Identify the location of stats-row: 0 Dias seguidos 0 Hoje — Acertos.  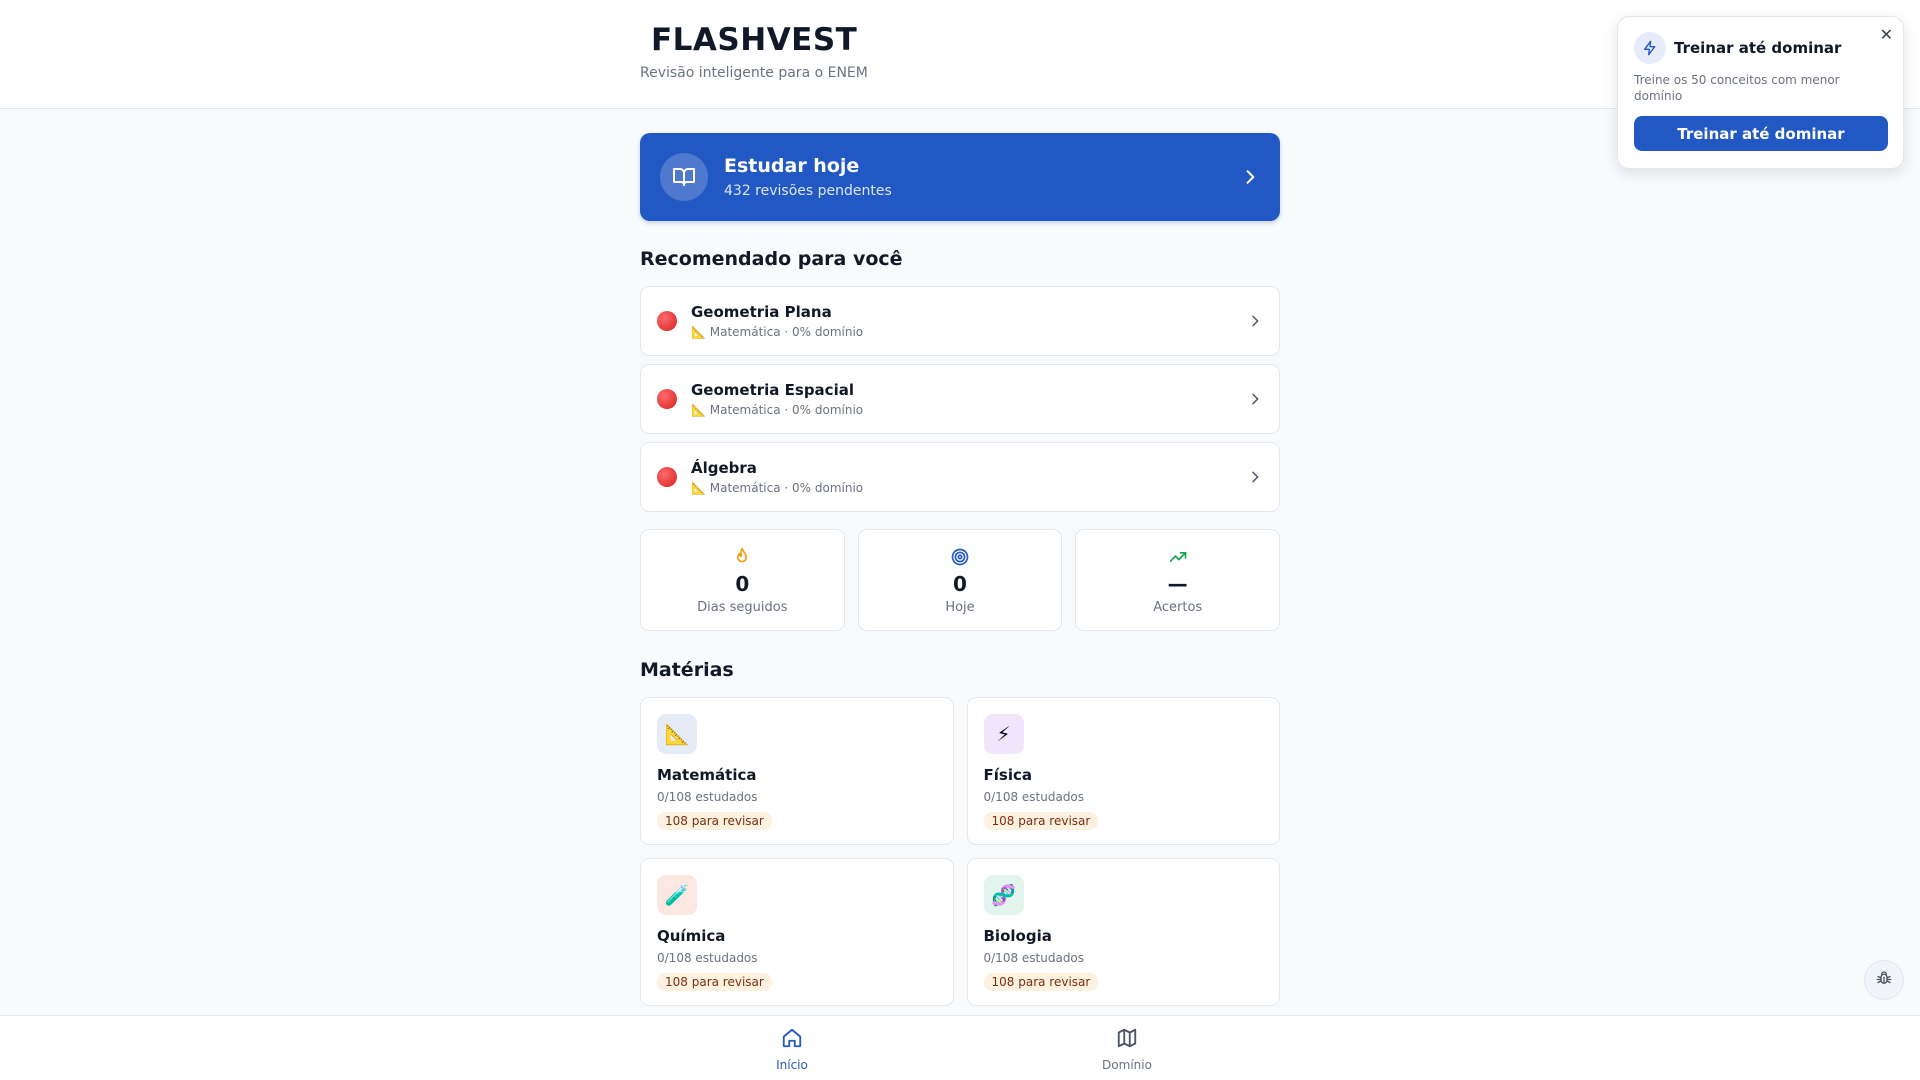
(960, 580).